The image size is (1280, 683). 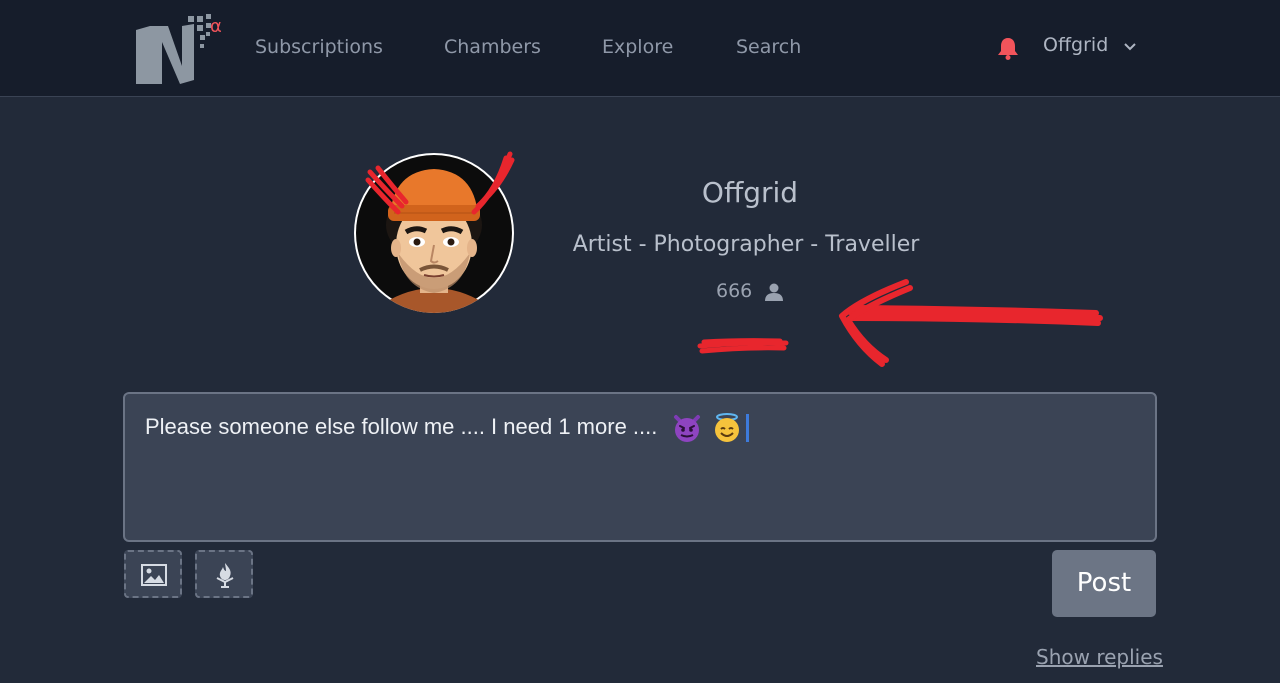 I want to click on nav-explore: Explore, so click(x=637, y=47).